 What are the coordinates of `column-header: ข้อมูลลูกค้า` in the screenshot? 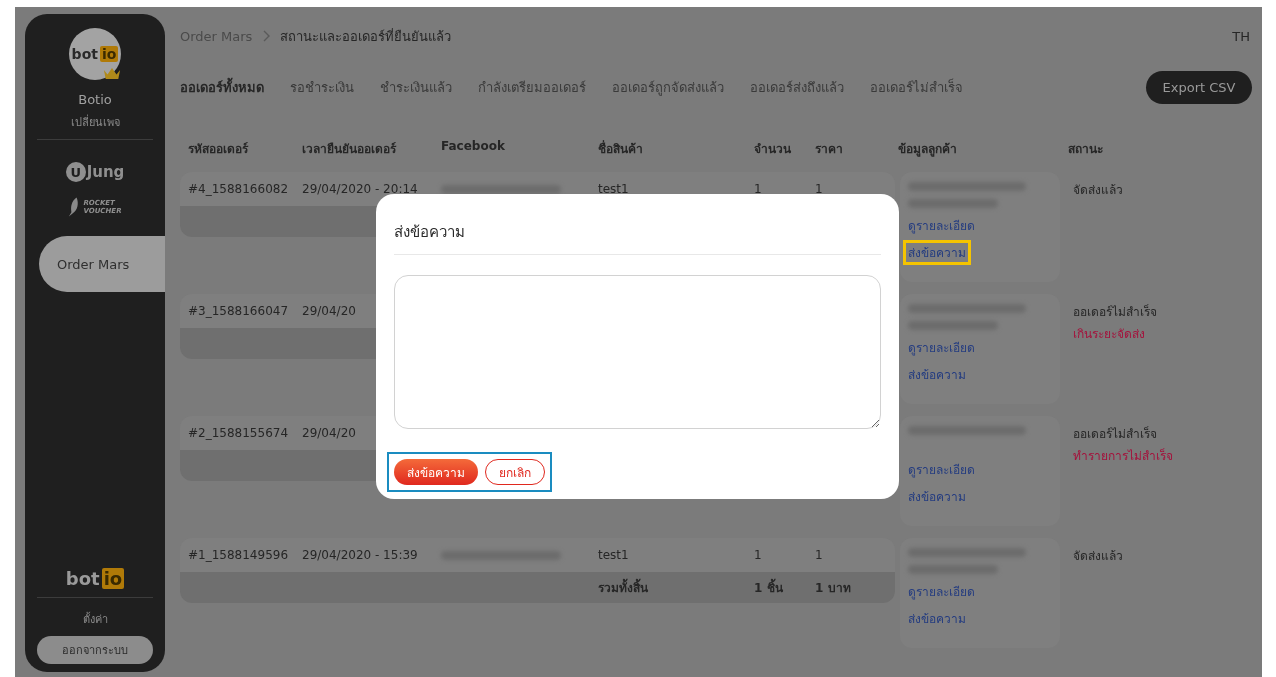 It's located at (927, 149).